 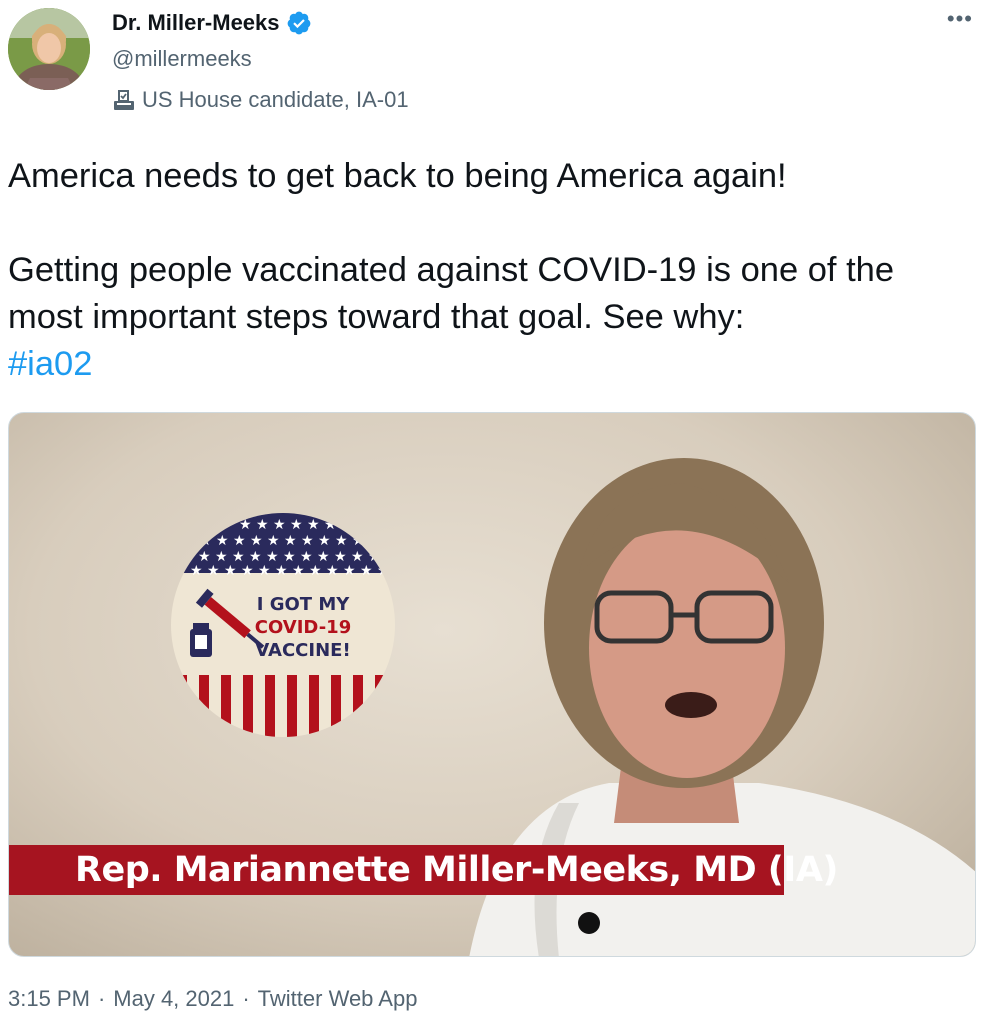 I want to click on avatar-image, so click(x=49, y=49).